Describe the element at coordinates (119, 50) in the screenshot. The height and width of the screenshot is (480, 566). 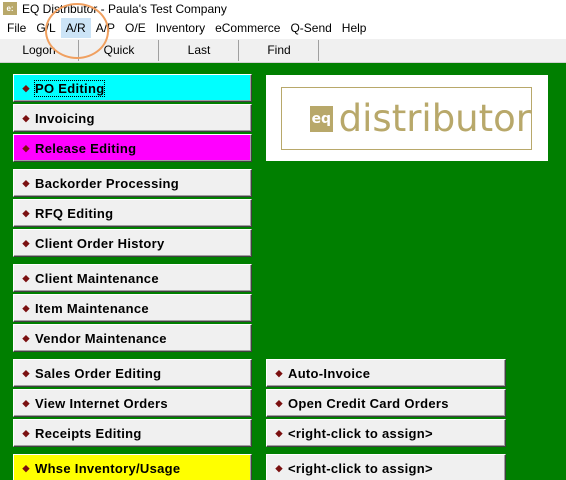
I see `quick-button: Quick` at that location.